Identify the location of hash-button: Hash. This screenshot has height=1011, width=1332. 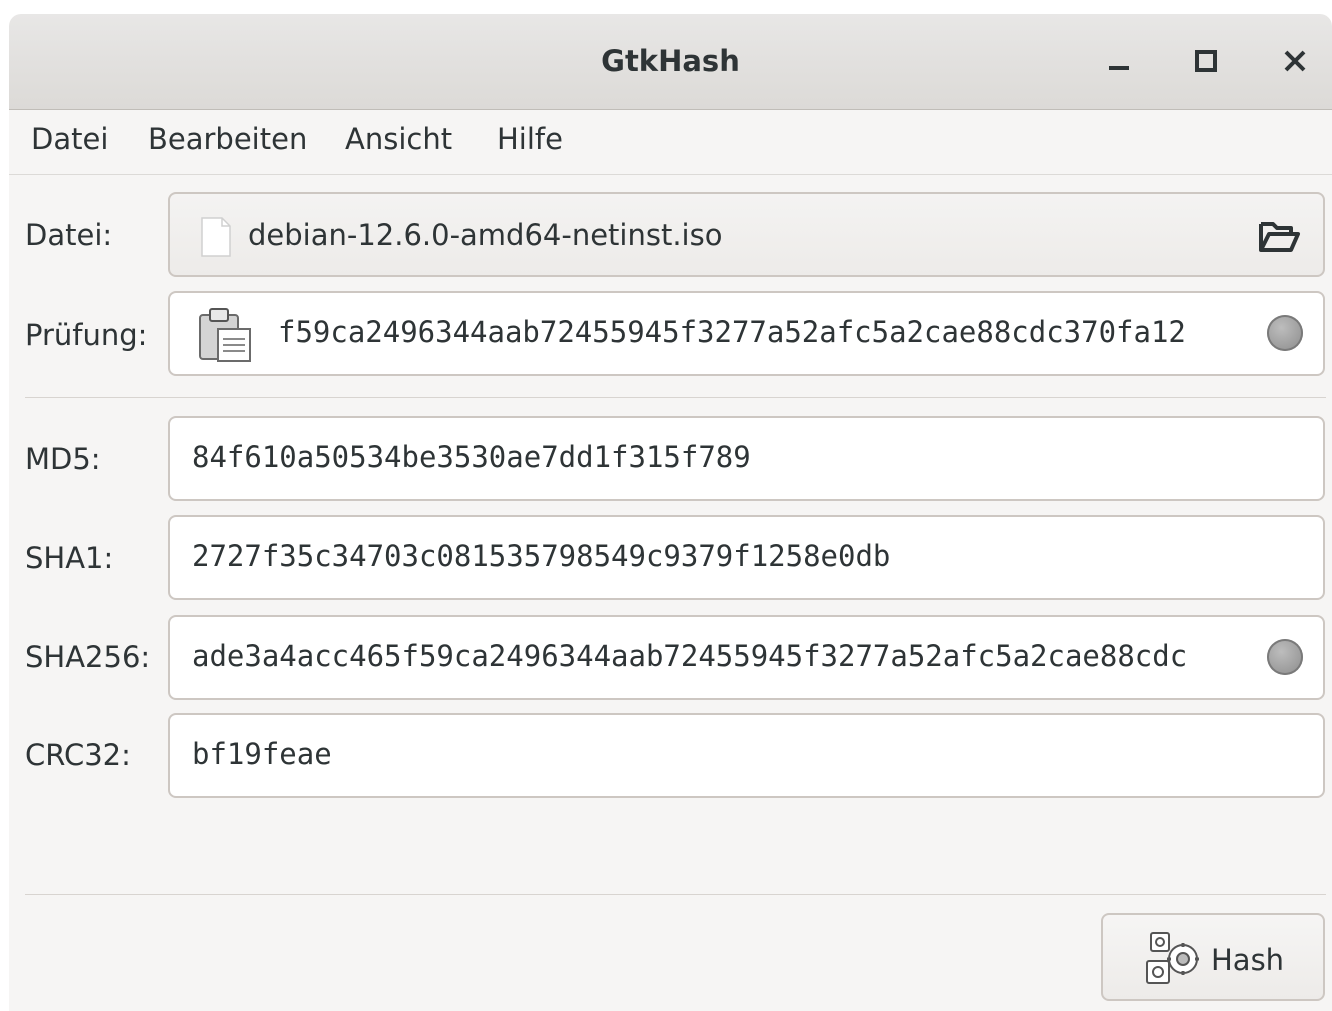
(1213, 957).